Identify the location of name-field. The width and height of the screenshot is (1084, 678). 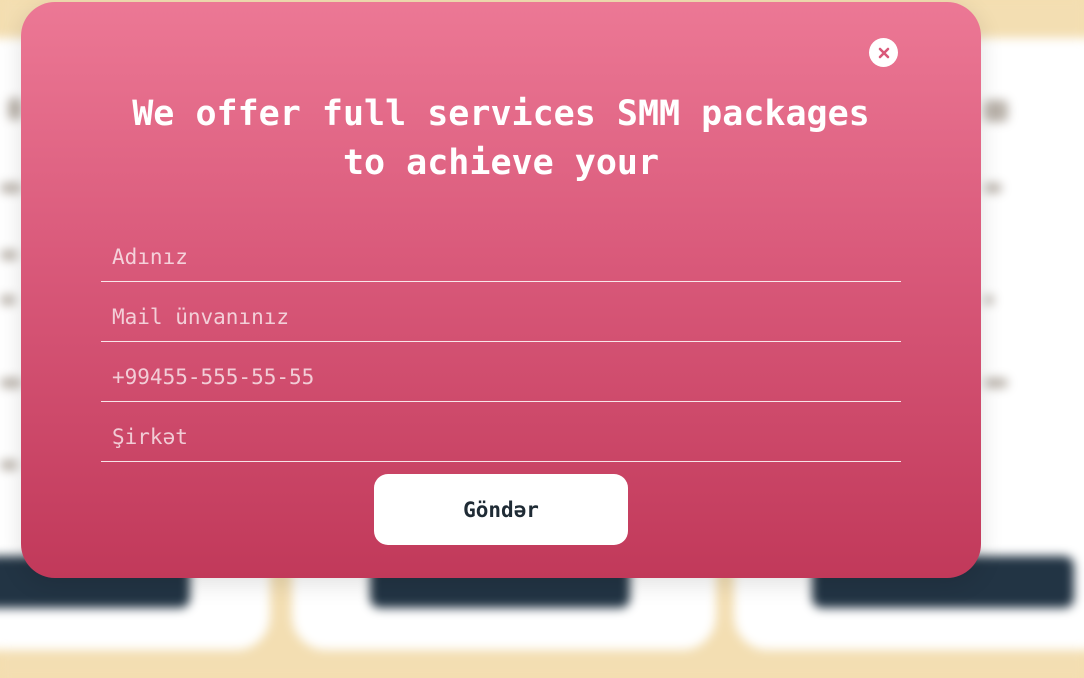
(501, 258).